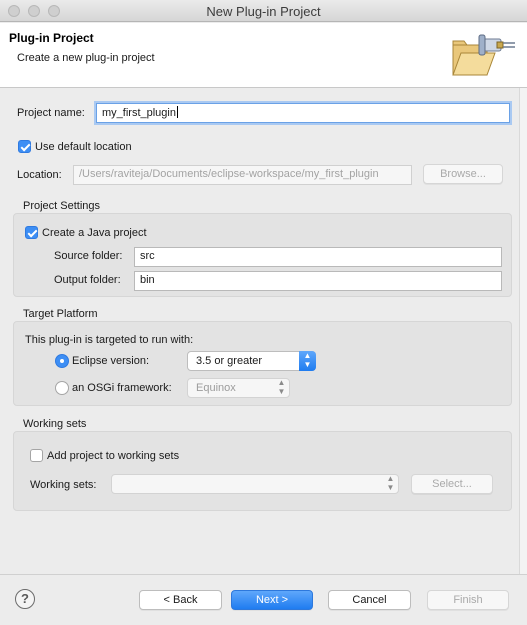 The image size is (527, 625). I want to click on next-button: Next >, so click(272, 600).